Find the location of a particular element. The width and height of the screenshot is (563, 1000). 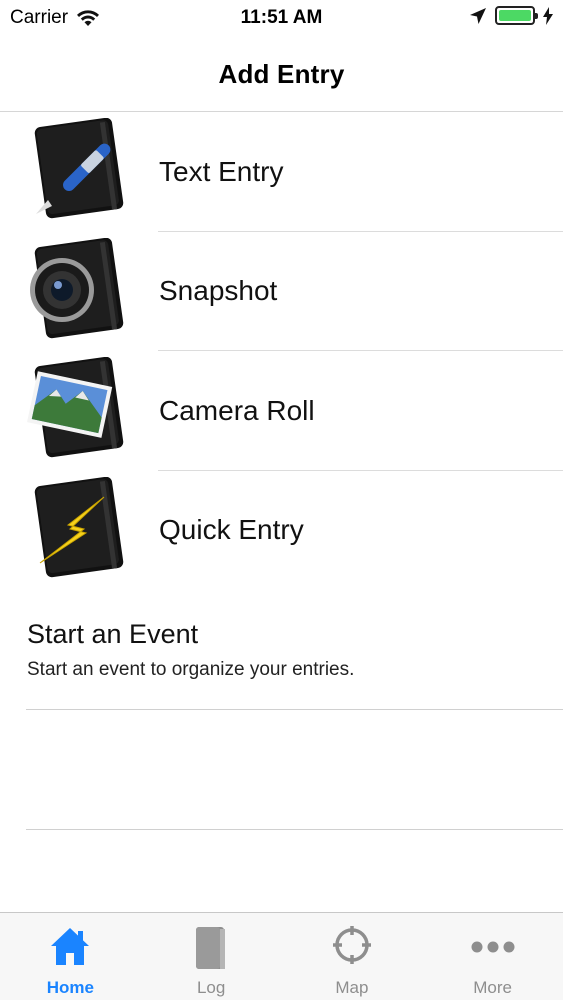

status-bar: Carrier 11:51 AM is located at coordinates (281, 19).